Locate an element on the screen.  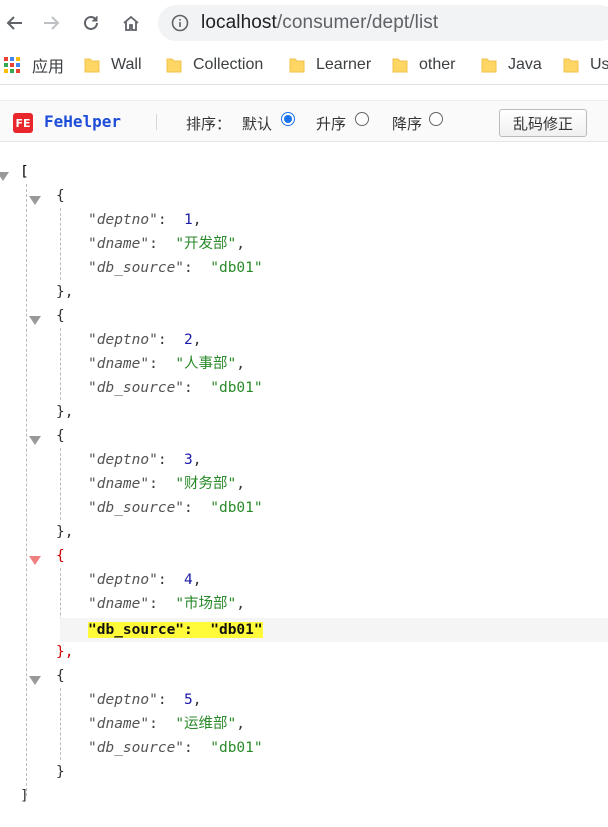
bookmark-java: Java is located at coordinates (511, 65).